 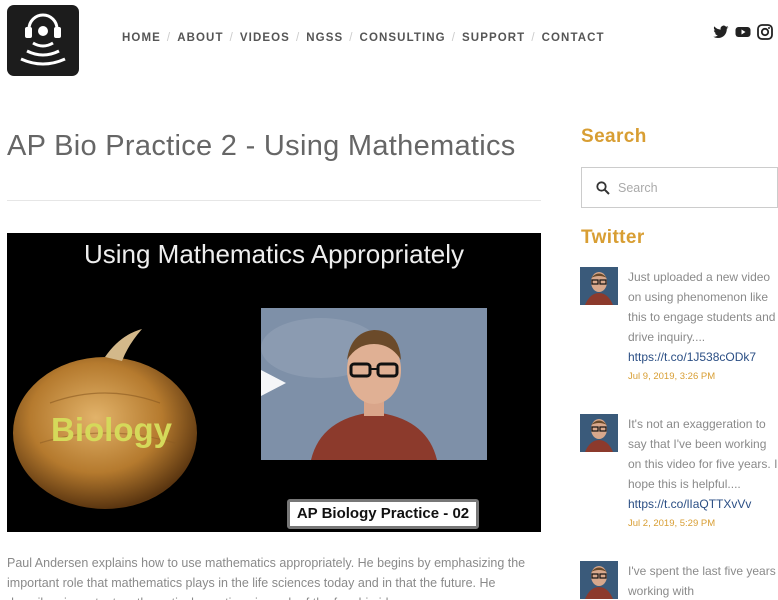 What do you see at coordinates (721, 32) in the screenshot?
I see `twitter-icon` at bounding box center [721, 32].